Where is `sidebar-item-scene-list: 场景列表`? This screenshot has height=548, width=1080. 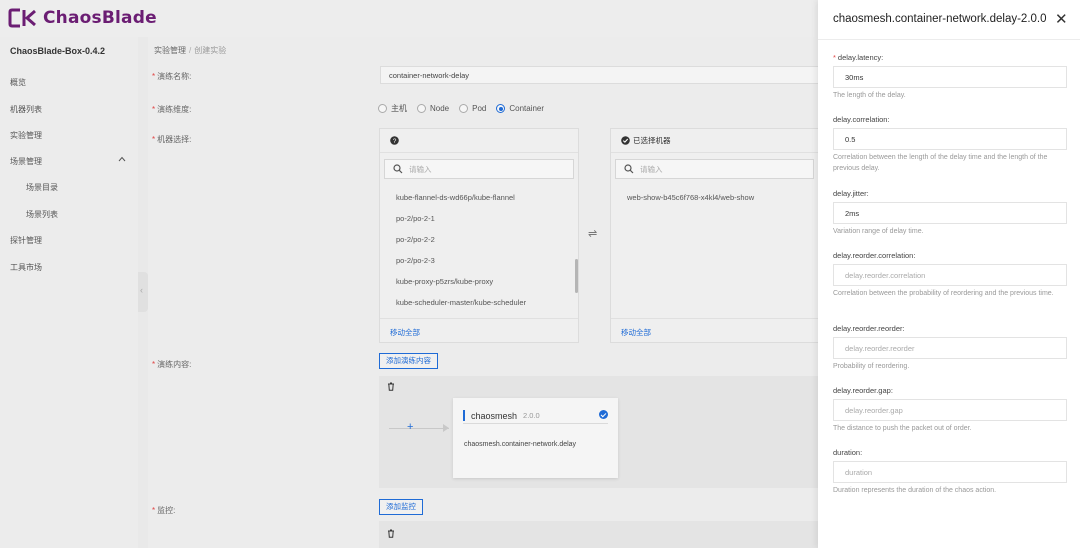 sidebar-item-scene-list: 场景列表 is located at coordinates (42, 214).